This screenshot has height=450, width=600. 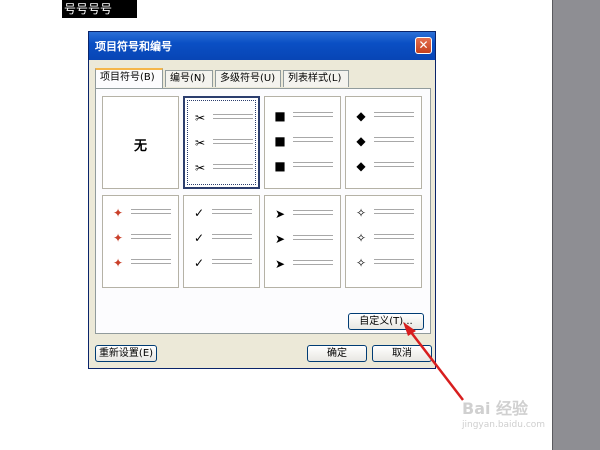 What do you see at coordinates (337, 353) in the screenshot?
I see `ok-button: 确定` at bounding box center [337, 353].